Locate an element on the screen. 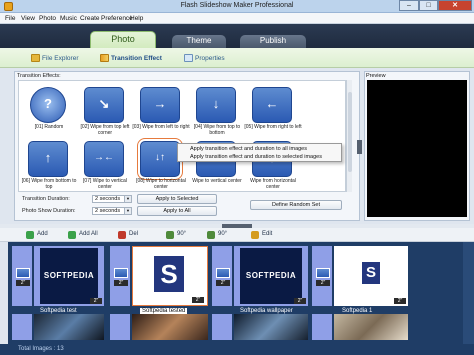 The height and width of the screenshot is (355, 474). effect-thumb: ↓ is located at coordinates (216, 105).